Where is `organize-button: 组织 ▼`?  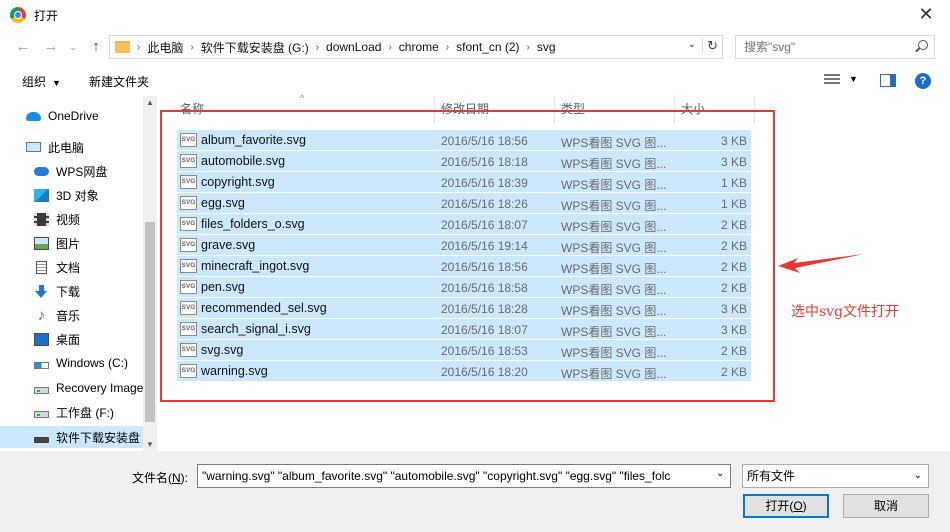
organize-button: 组织 ▼ is located at coordinates (41, 81).